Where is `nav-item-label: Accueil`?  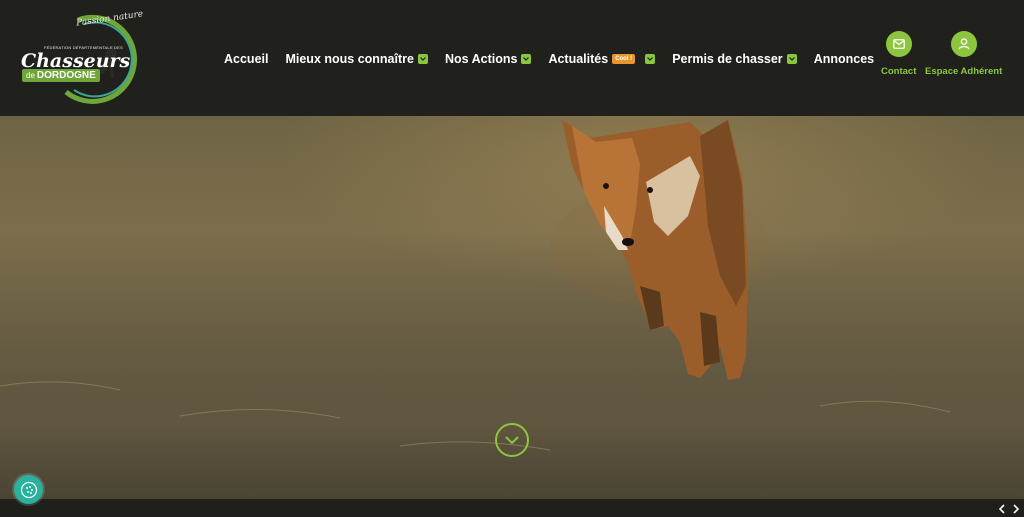 nav-item-label: Accueil is located at coordinates (246, 59).